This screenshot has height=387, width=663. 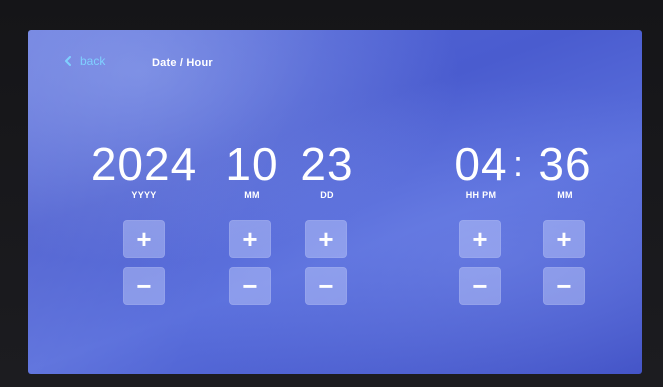 I want to click on day-increment-button: +, so click(x=326, y=239).